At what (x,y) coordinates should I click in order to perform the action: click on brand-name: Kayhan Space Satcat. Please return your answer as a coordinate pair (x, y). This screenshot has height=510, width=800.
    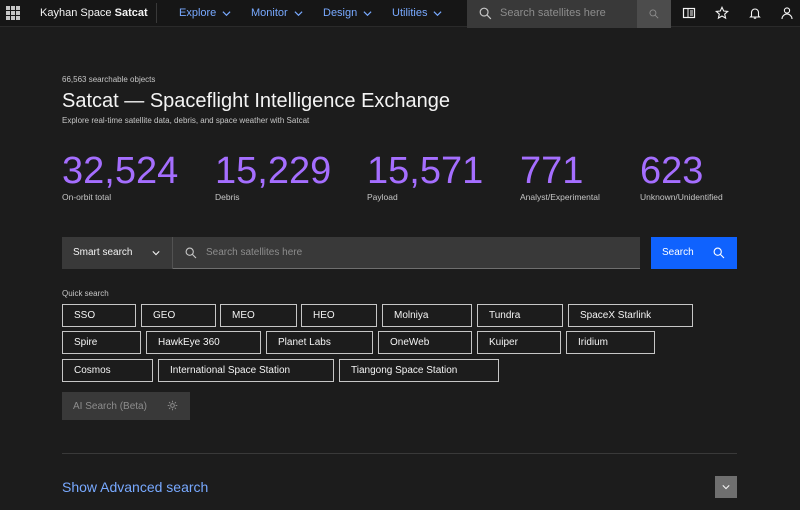
    Looking at the image, I should click on (94, 13).